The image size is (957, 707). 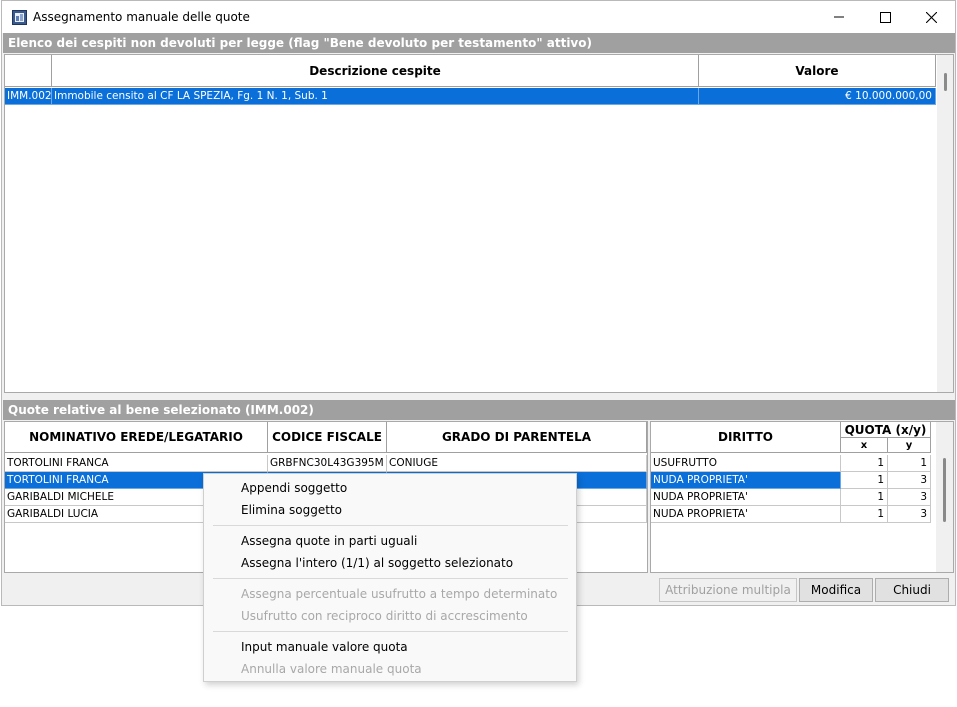 What do you see at coordinates (945, 223) in the screenshot?
I see `assets-scrollbar` at bounding box center [945, 223].